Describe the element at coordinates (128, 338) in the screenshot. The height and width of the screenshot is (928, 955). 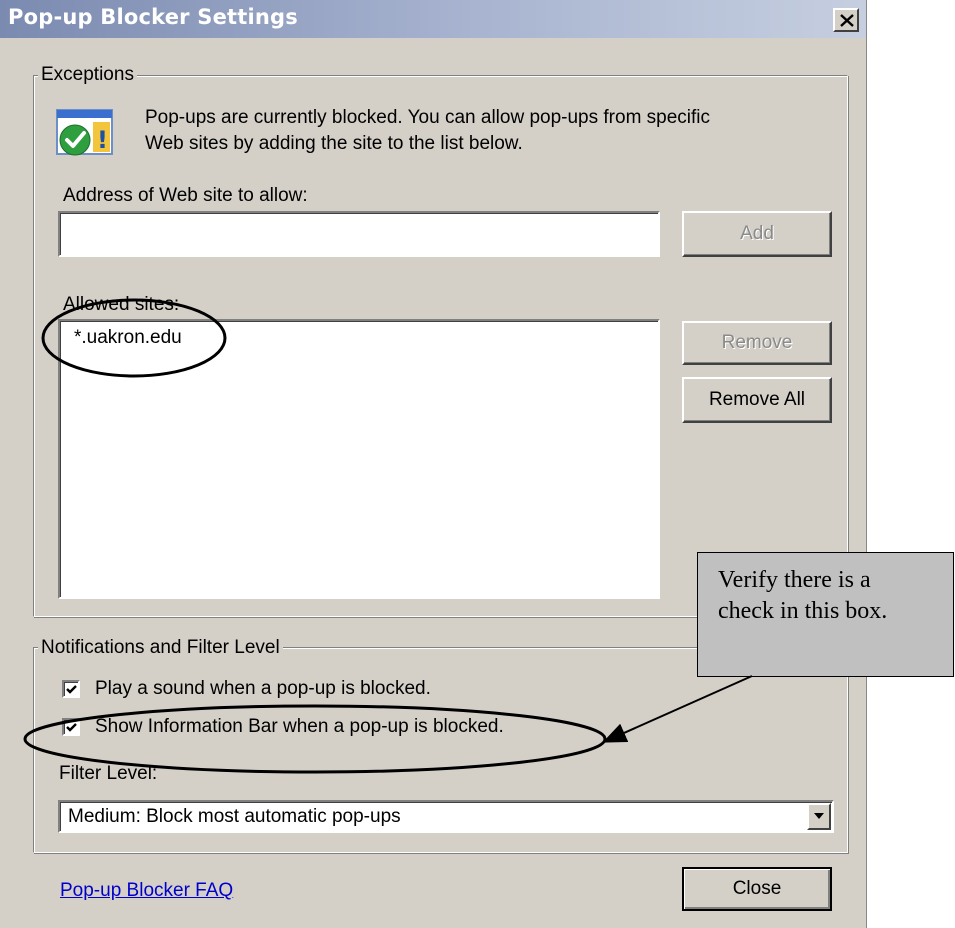
I see `list-item: *.uakron.edu` at that location.